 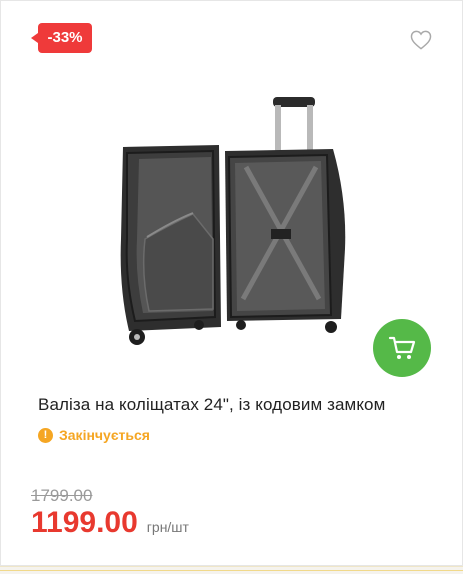 I want to click on add-to-cart-button, so click(x=402, y=348).